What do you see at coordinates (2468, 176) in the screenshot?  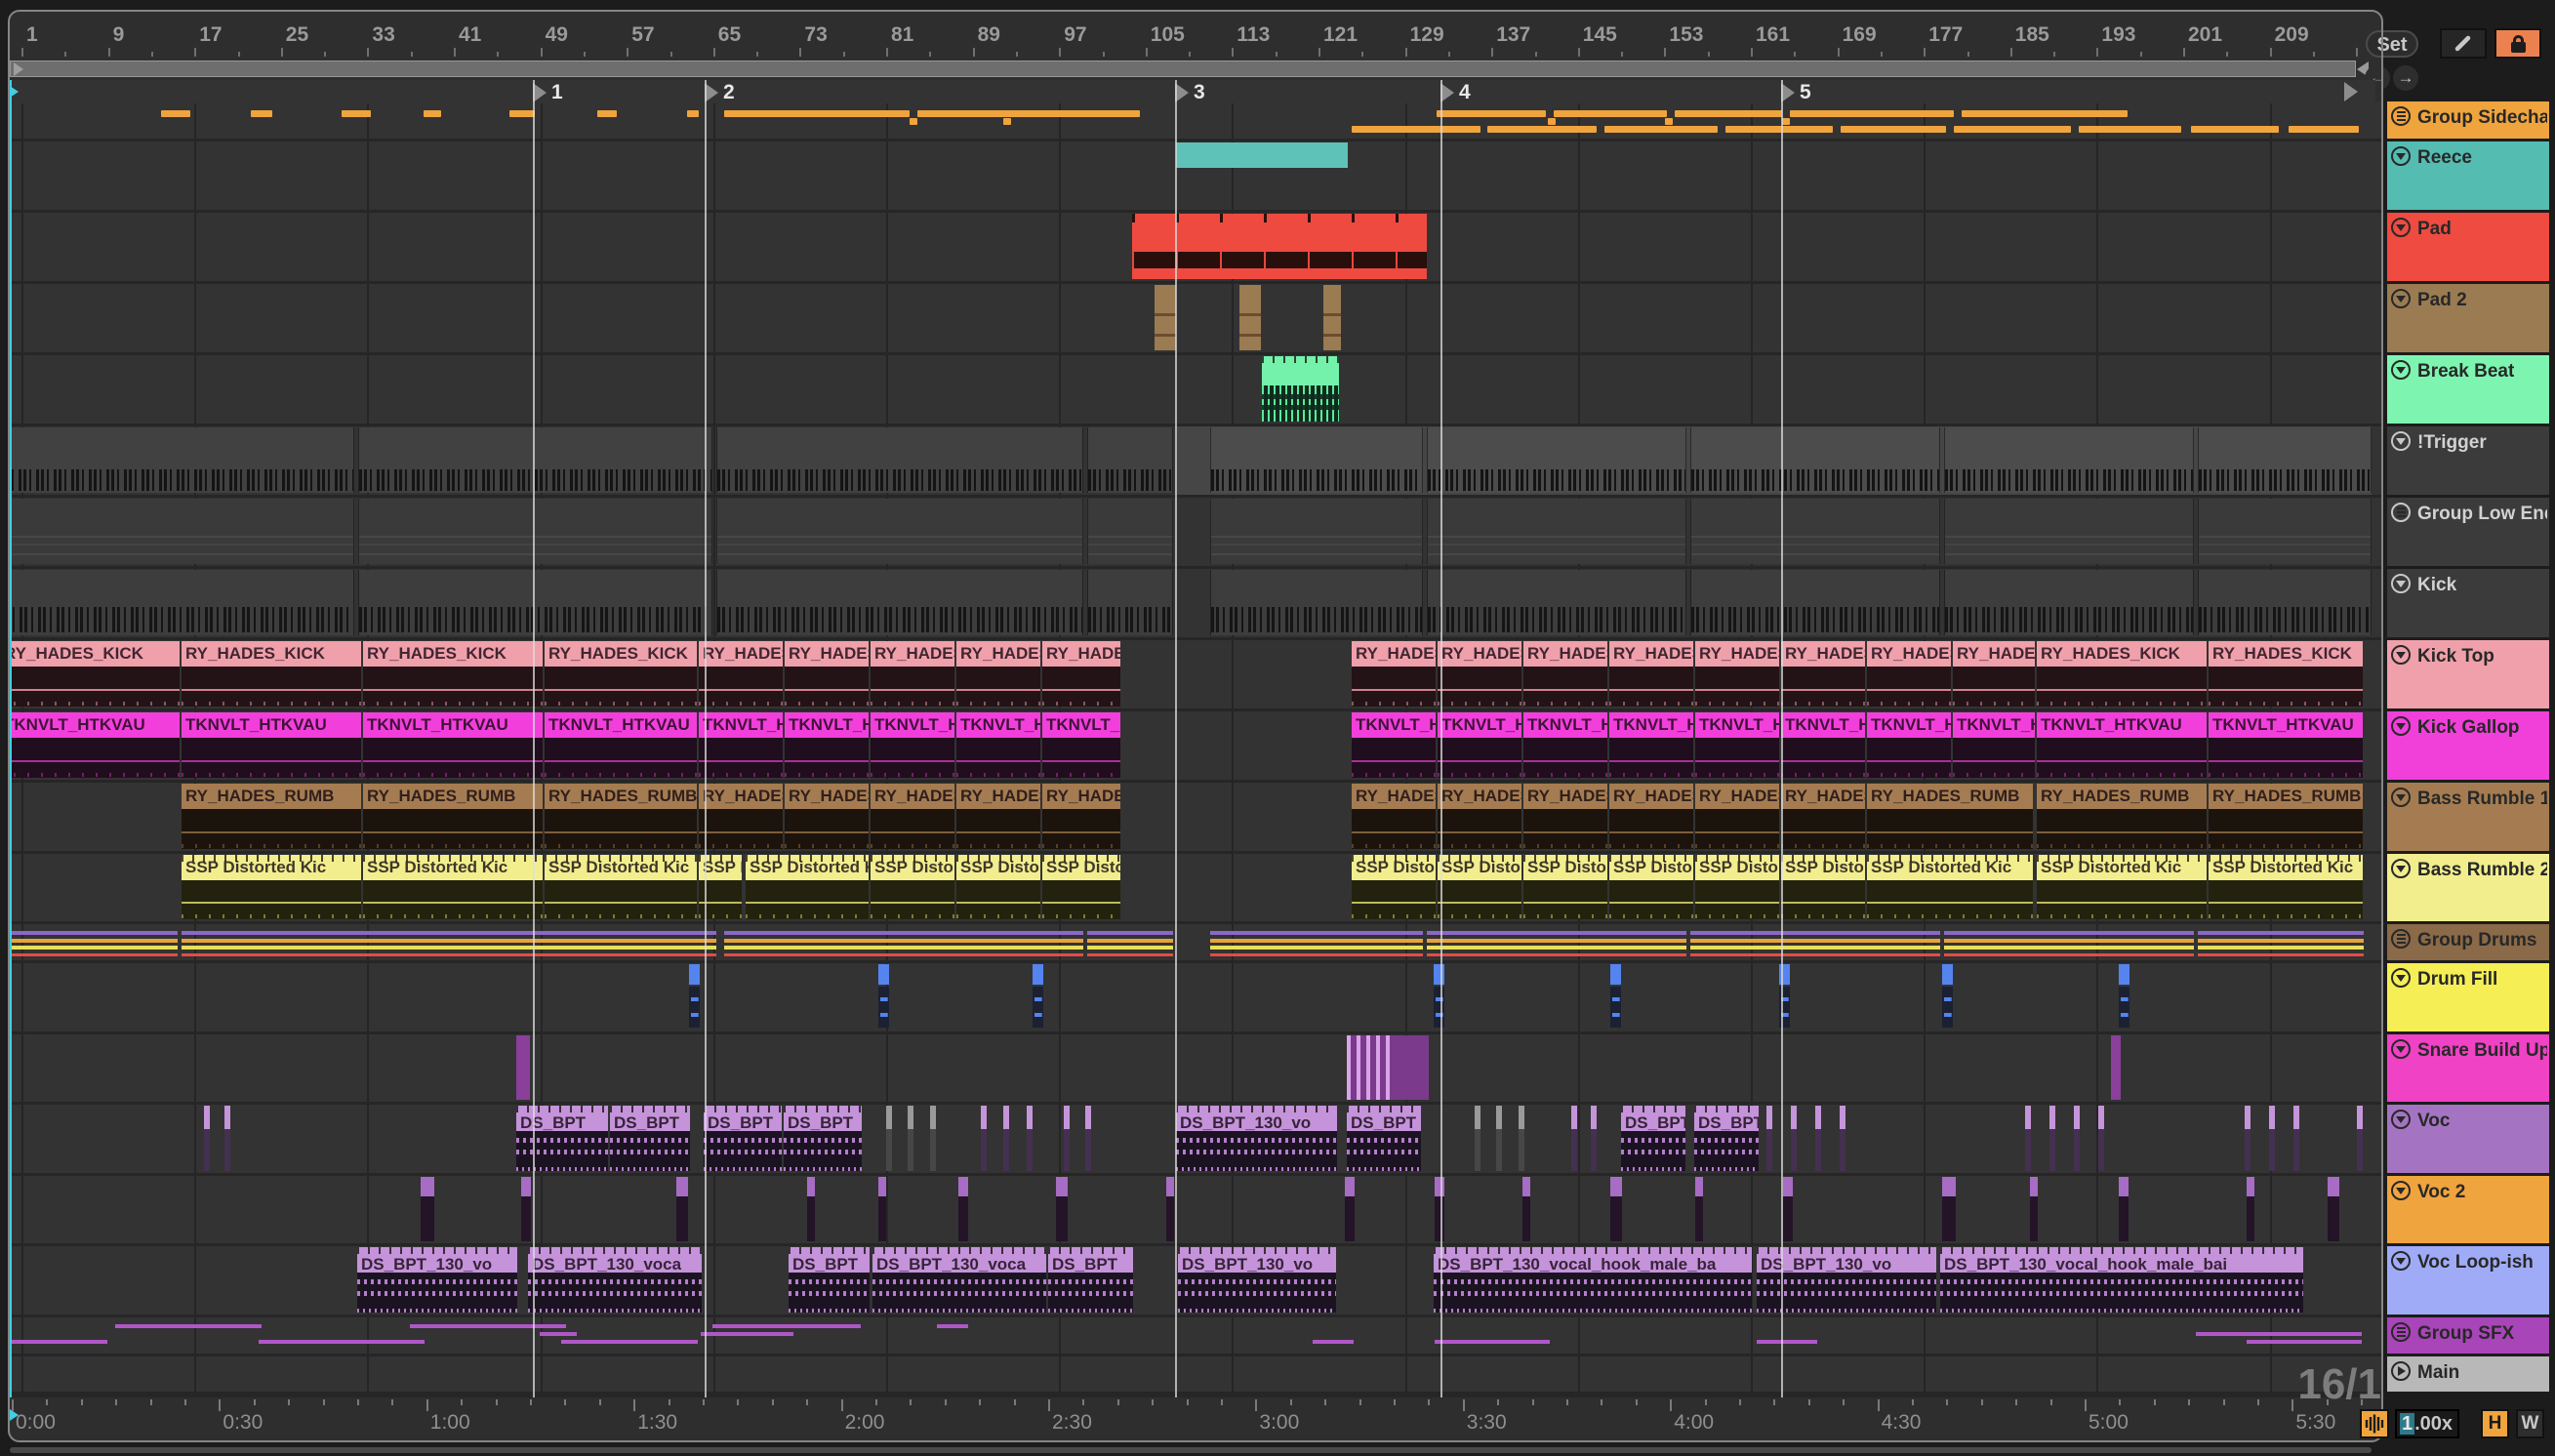 I see `track-header-reece: Reece` at bounding box center [2468, 176].